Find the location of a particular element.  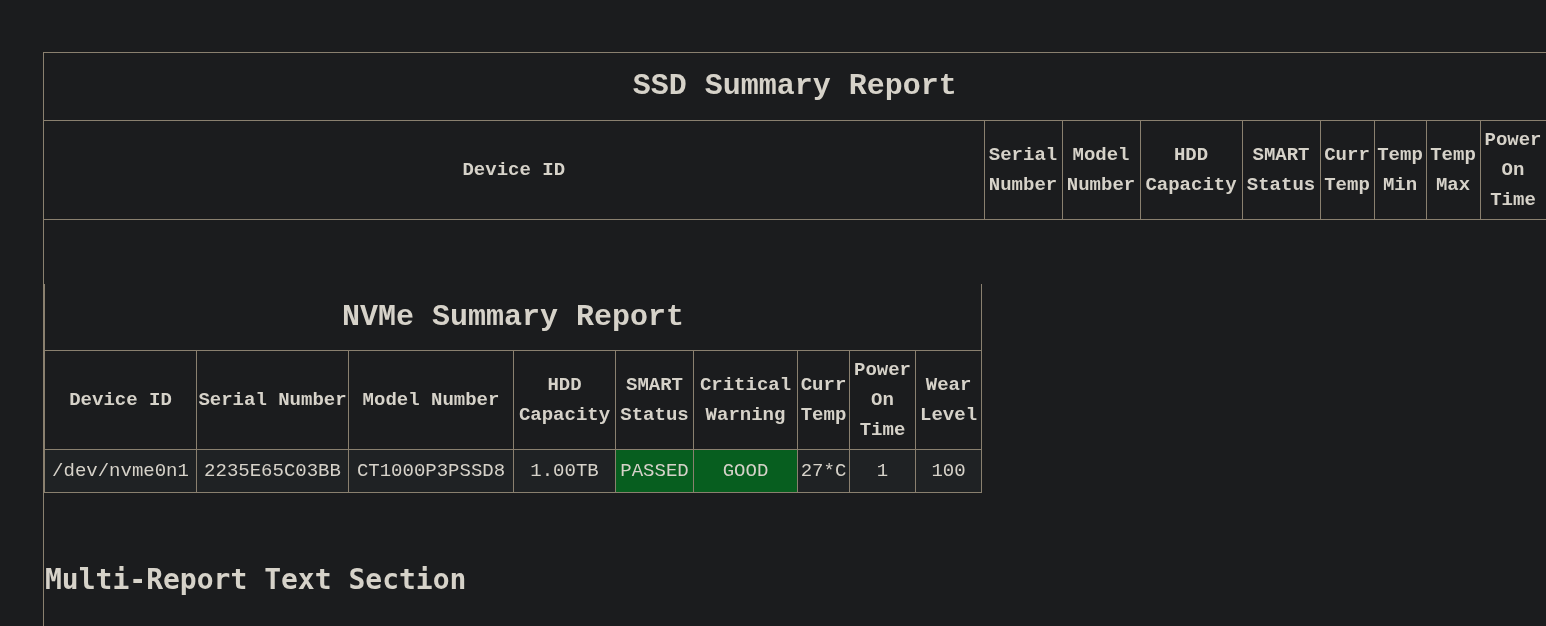

table-cell: GOOD is located at coordinates (745, 471).